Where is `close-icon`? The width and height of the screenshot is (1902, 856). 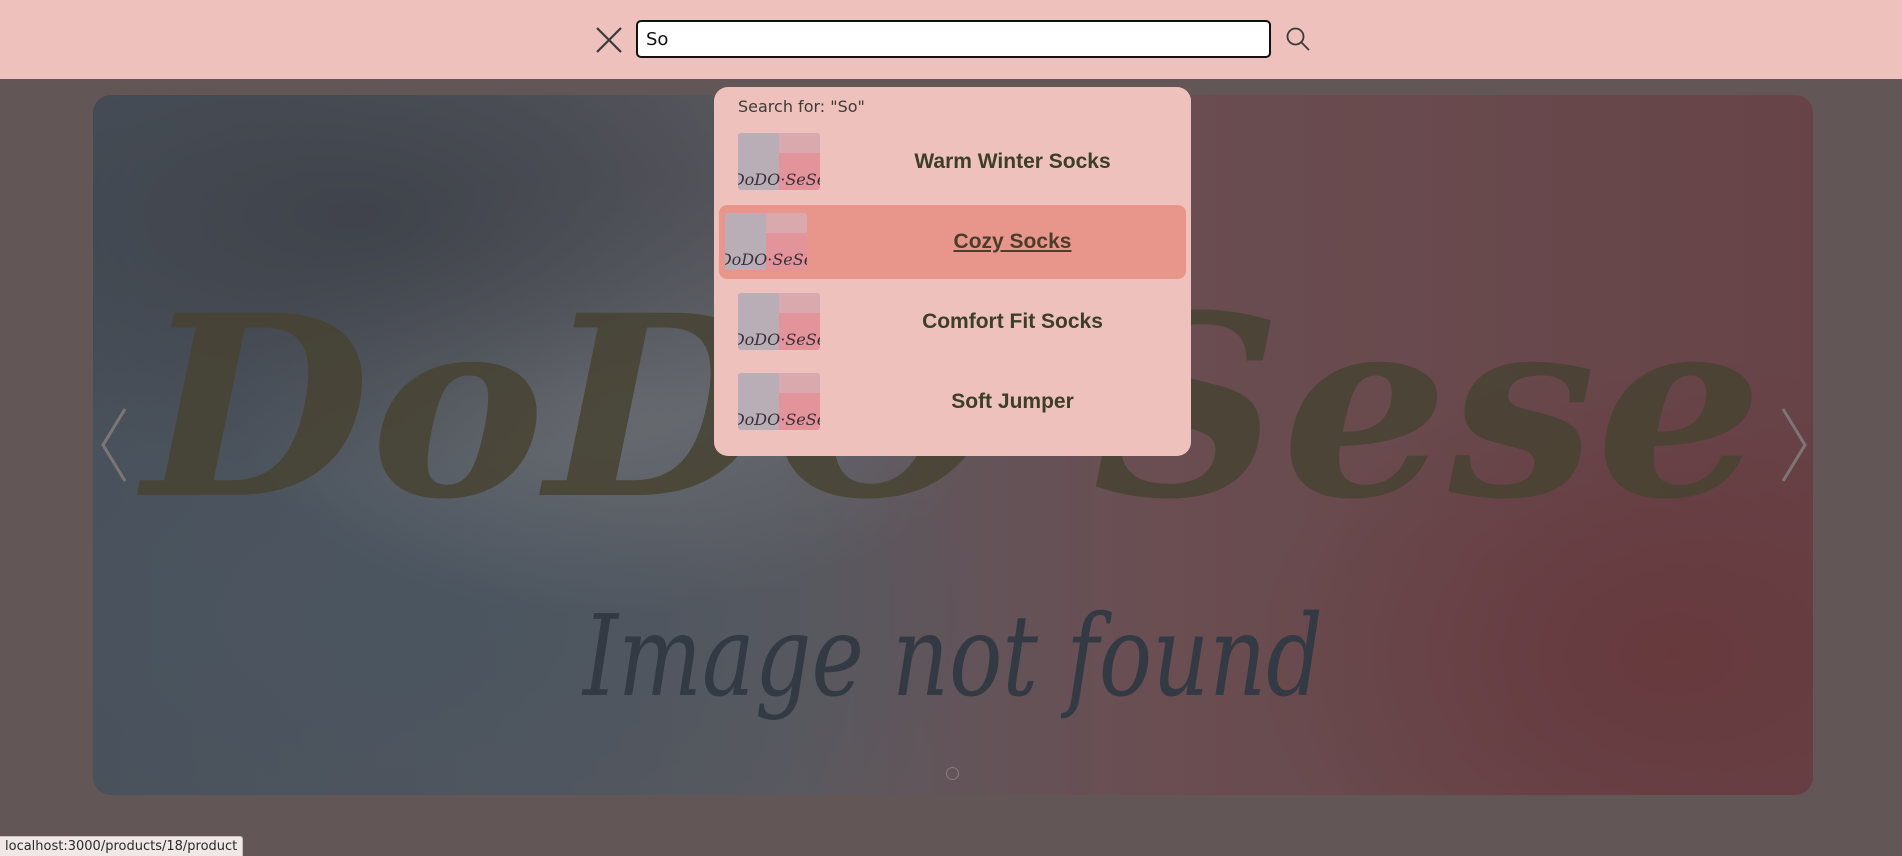
close-icon is located at coordinates (609, 40).